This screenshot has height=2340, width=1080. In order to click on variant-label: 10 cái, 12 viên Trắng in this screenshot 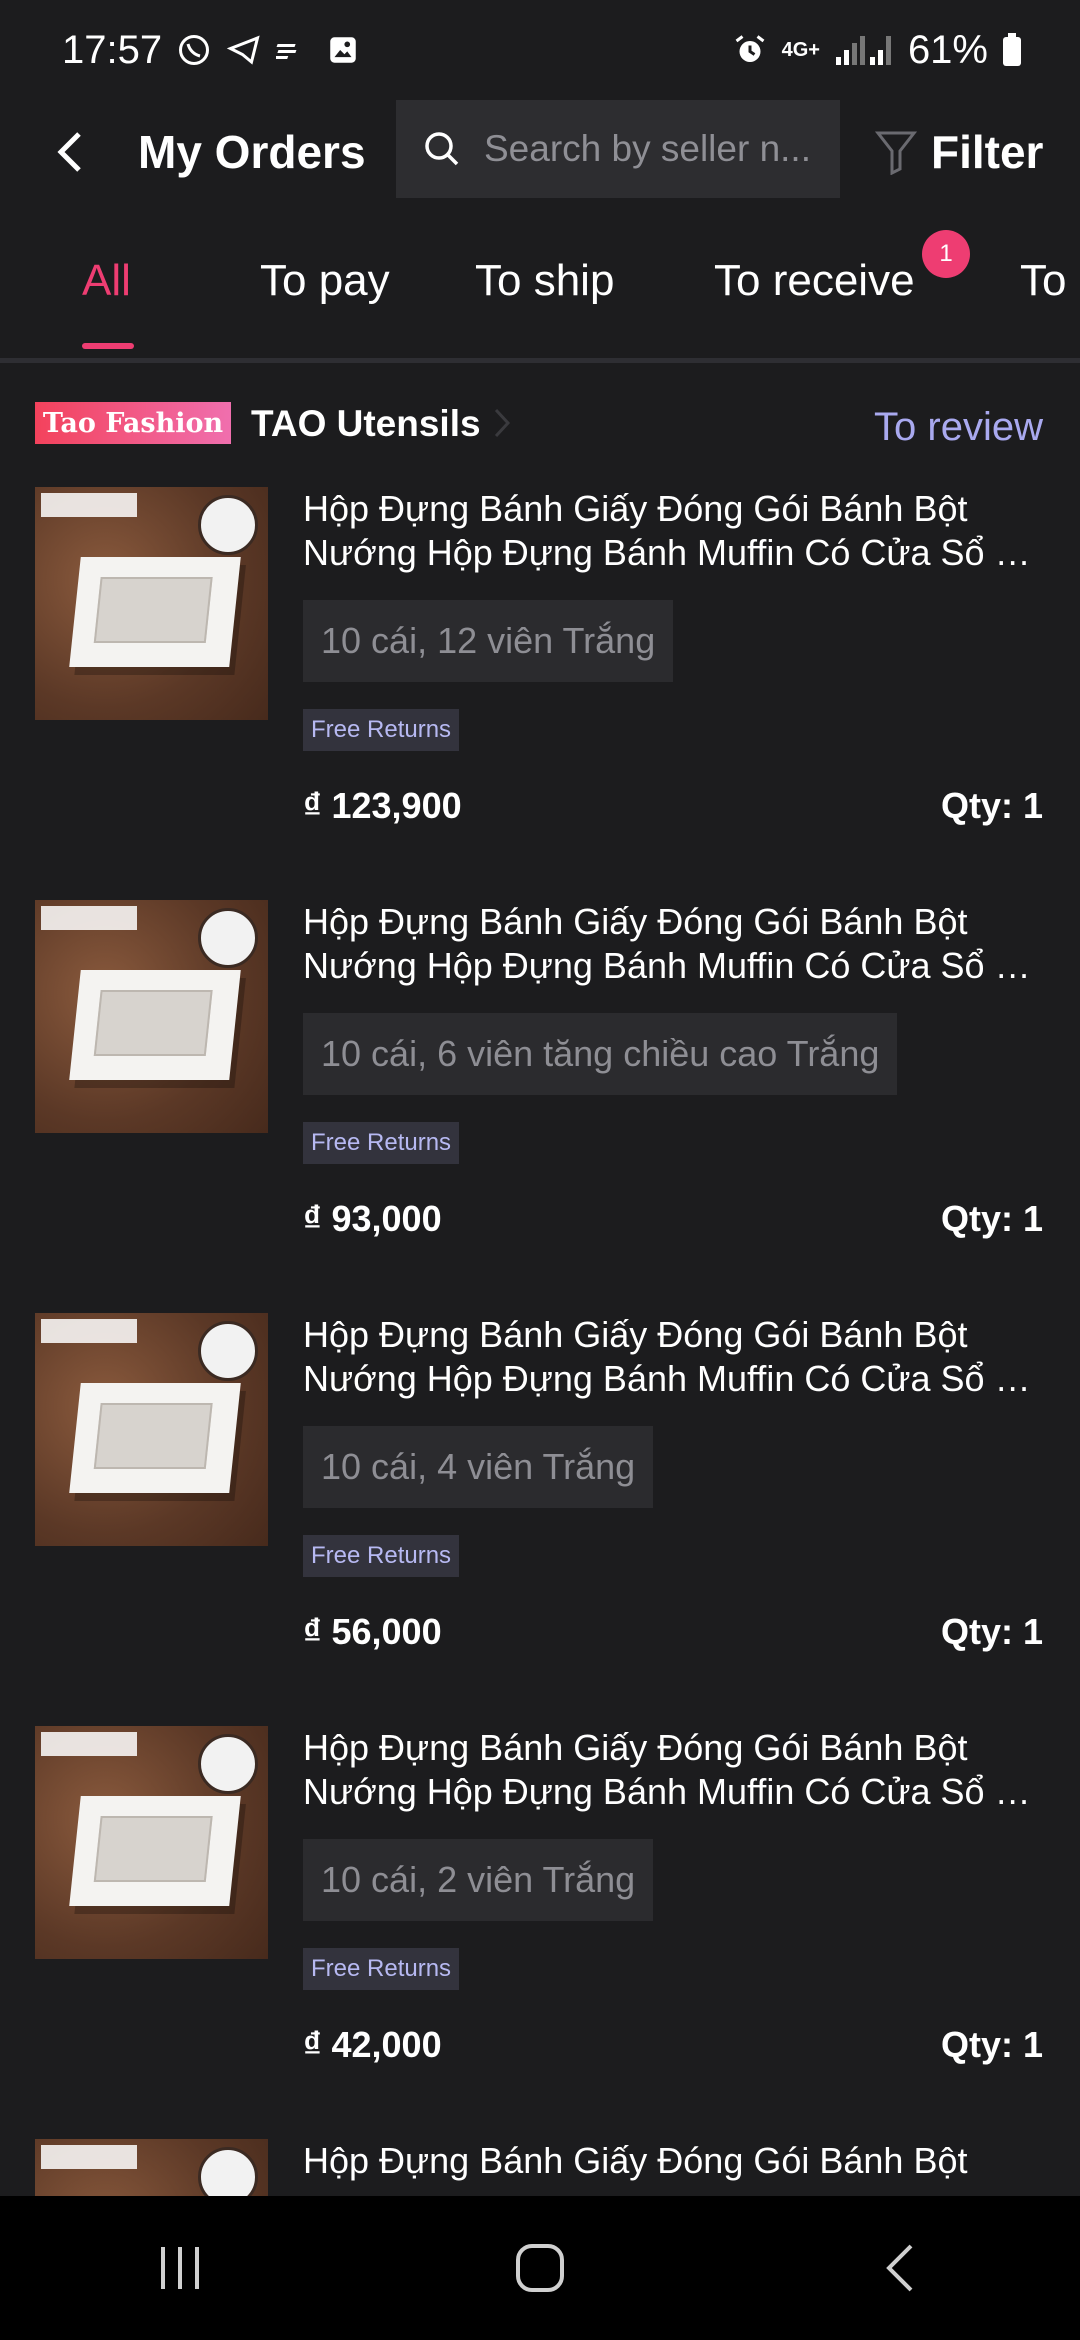, I will do `click(488, 641)`.